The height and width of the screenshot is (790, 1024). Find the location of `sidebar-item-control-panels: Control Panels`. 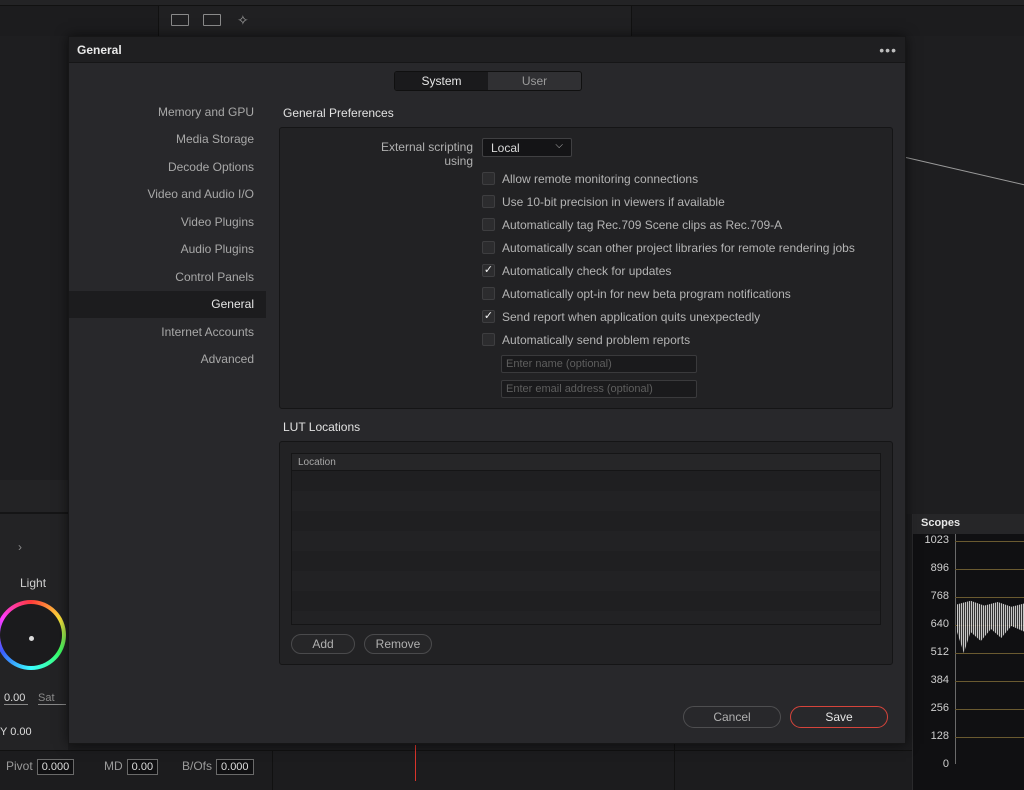

sidebar-item-control-panels: Control Panels is located at coordinates (167, 277).